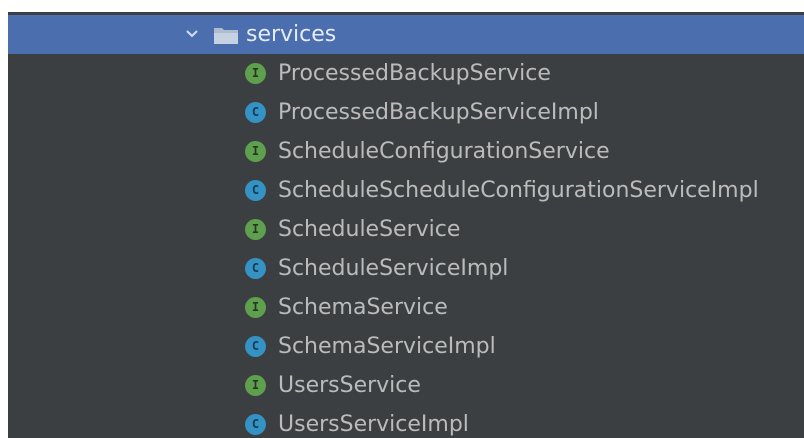 This screenshot has width=804, height=438. Describe the element at coordinates (291, 34) in the screenshot. I see `folder-label: services` at that location.